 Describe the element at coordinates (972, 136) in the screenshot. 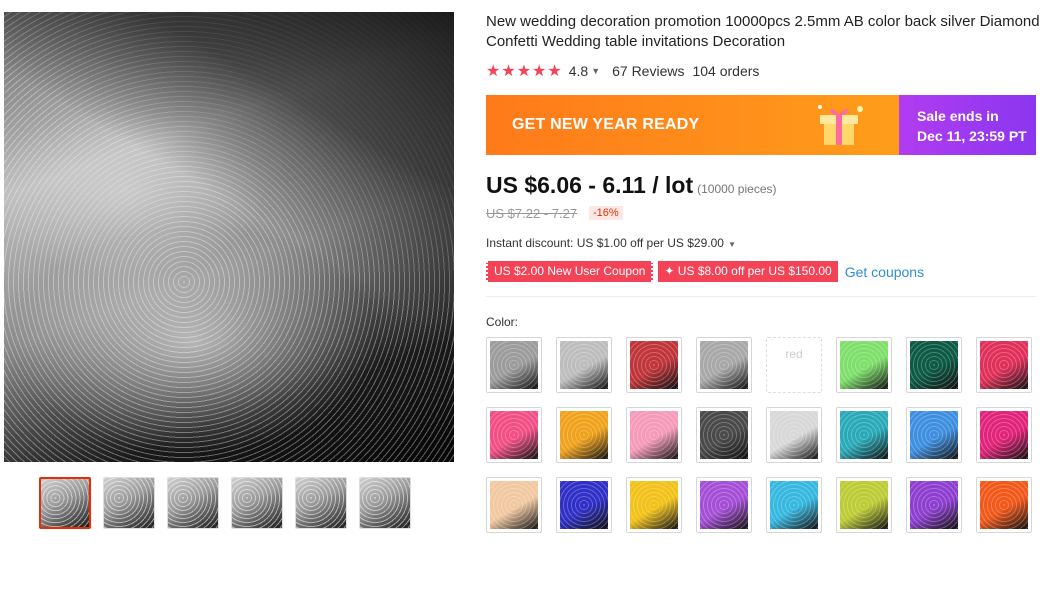

I see `sale-ends-date: Dec 11, 23:59 PT` at that location.